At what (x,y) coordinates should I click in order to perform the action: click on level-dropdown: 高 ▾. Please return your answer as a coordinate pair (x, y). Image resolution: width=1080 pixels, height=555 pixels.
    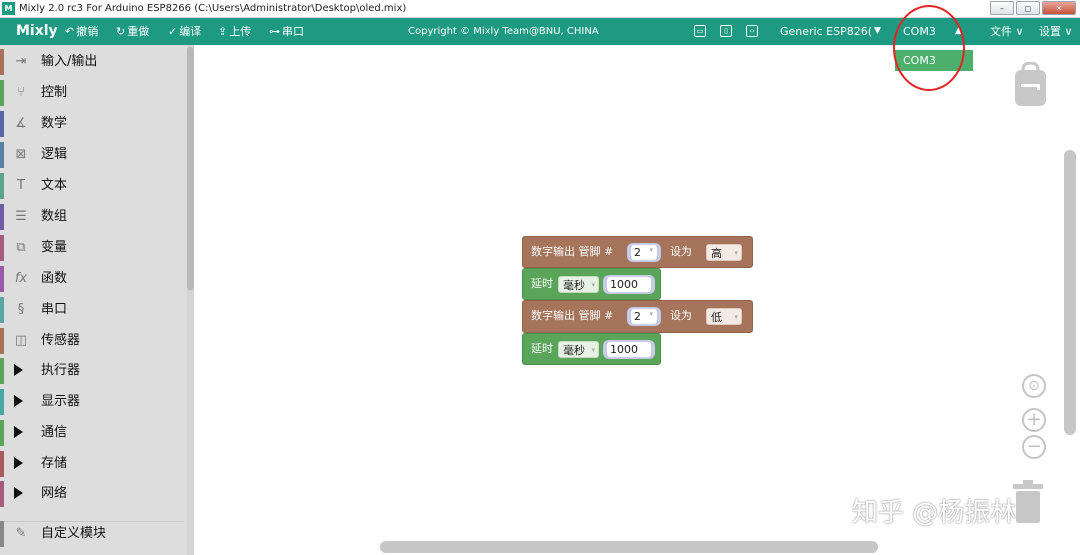
    Looking at the image, I should click on (724, 252).